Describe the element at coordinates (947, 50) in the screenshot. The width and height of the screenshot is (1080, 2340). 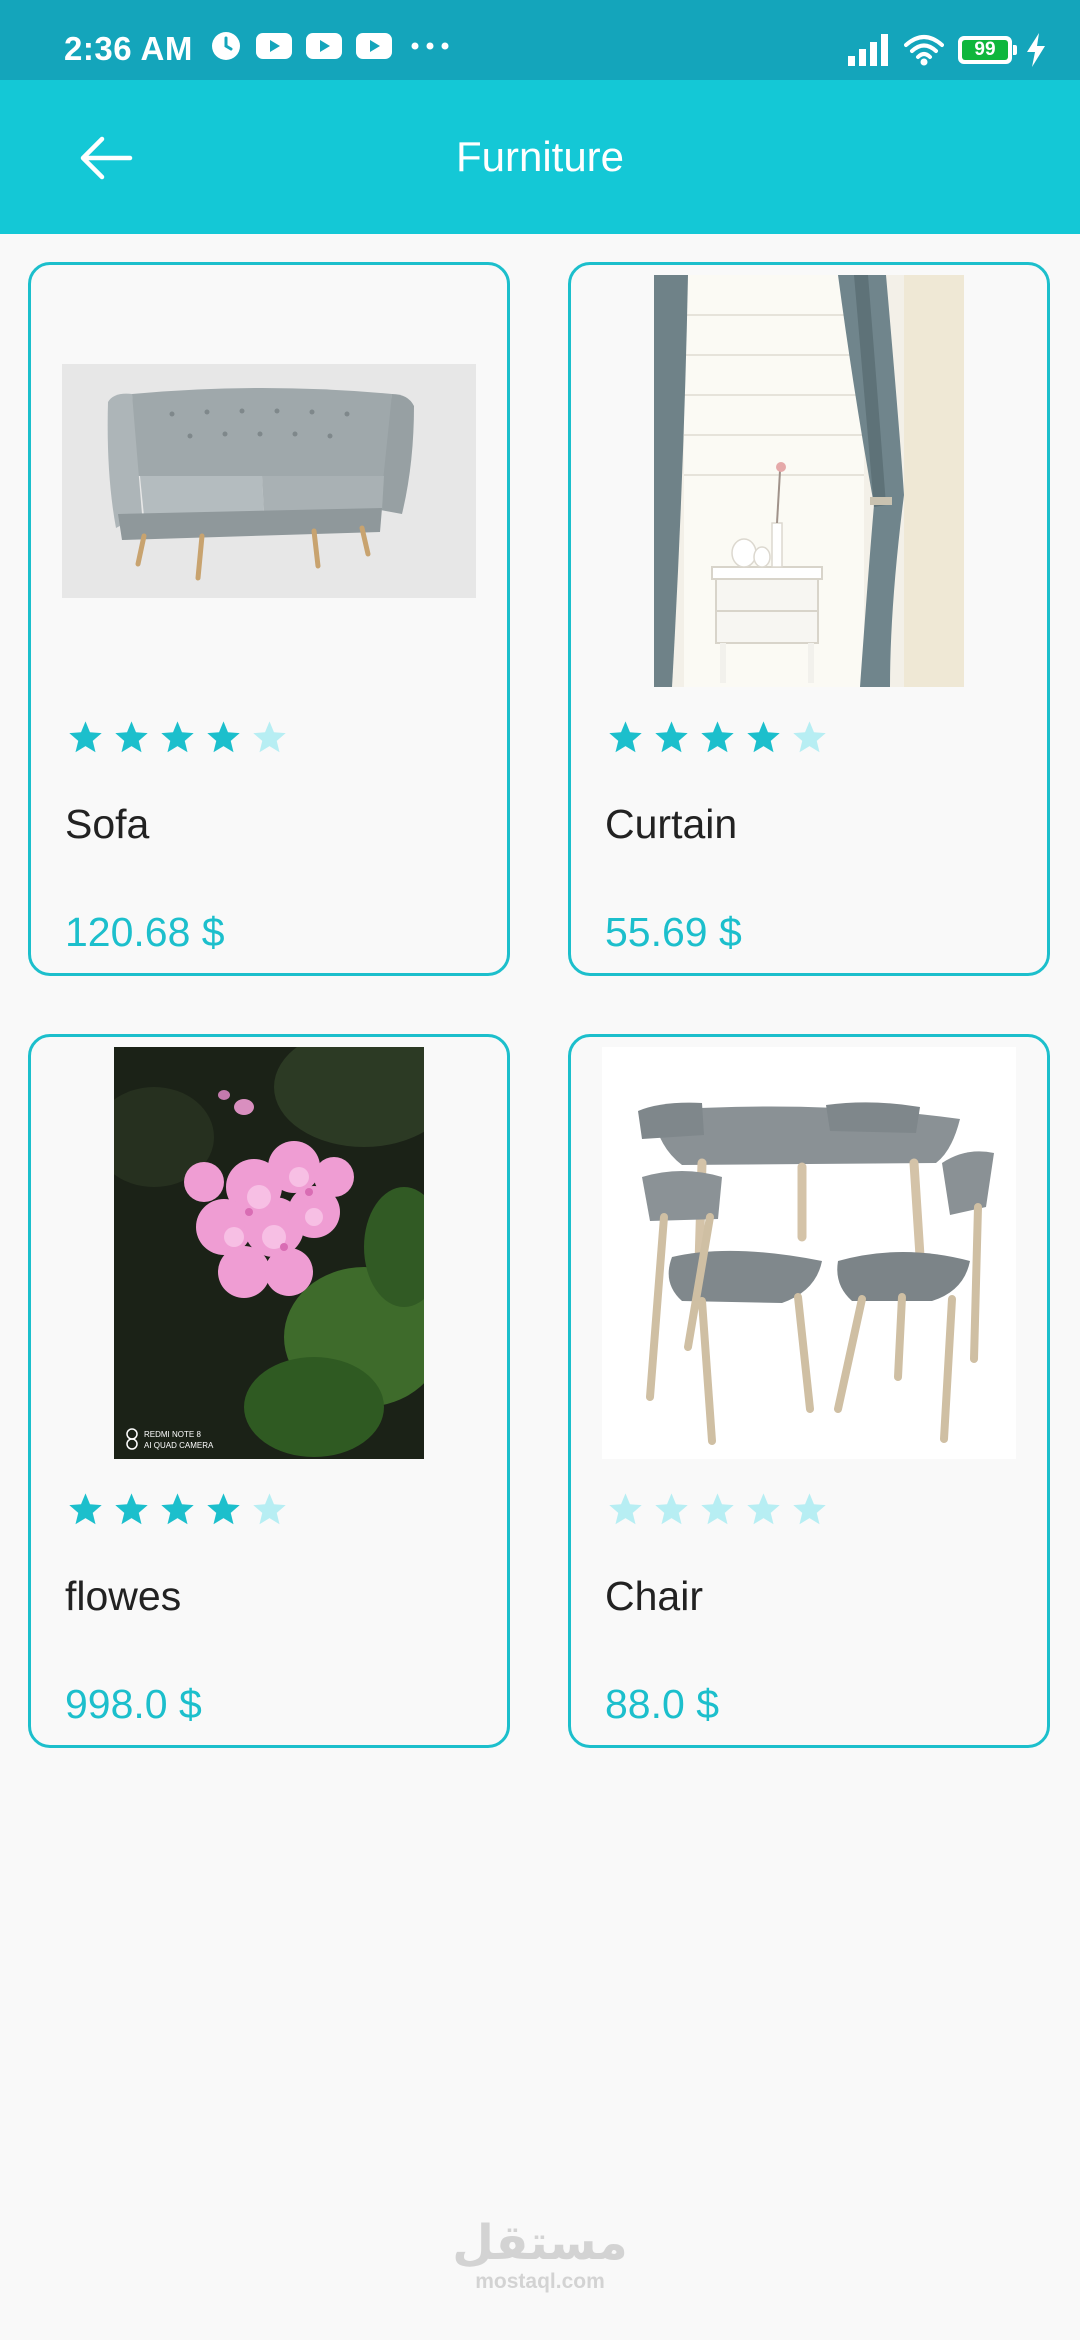
I see `system-icons: 99` at that location.